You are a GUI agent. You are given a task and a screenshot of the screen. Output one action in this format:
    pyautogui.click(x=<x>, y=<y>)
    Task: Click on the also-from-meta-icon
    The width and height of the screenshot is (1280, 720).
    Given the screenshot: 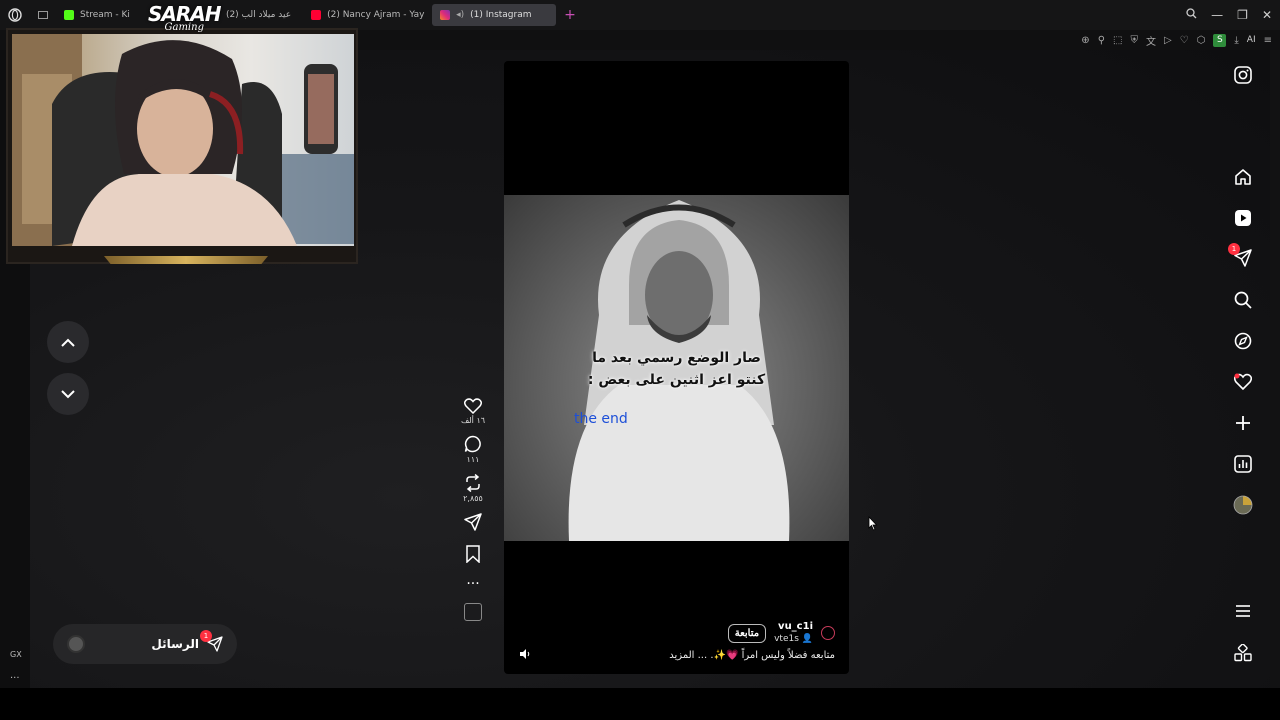 What is the action you would take?
    pyautogui.click(x=1243, y=653)
    